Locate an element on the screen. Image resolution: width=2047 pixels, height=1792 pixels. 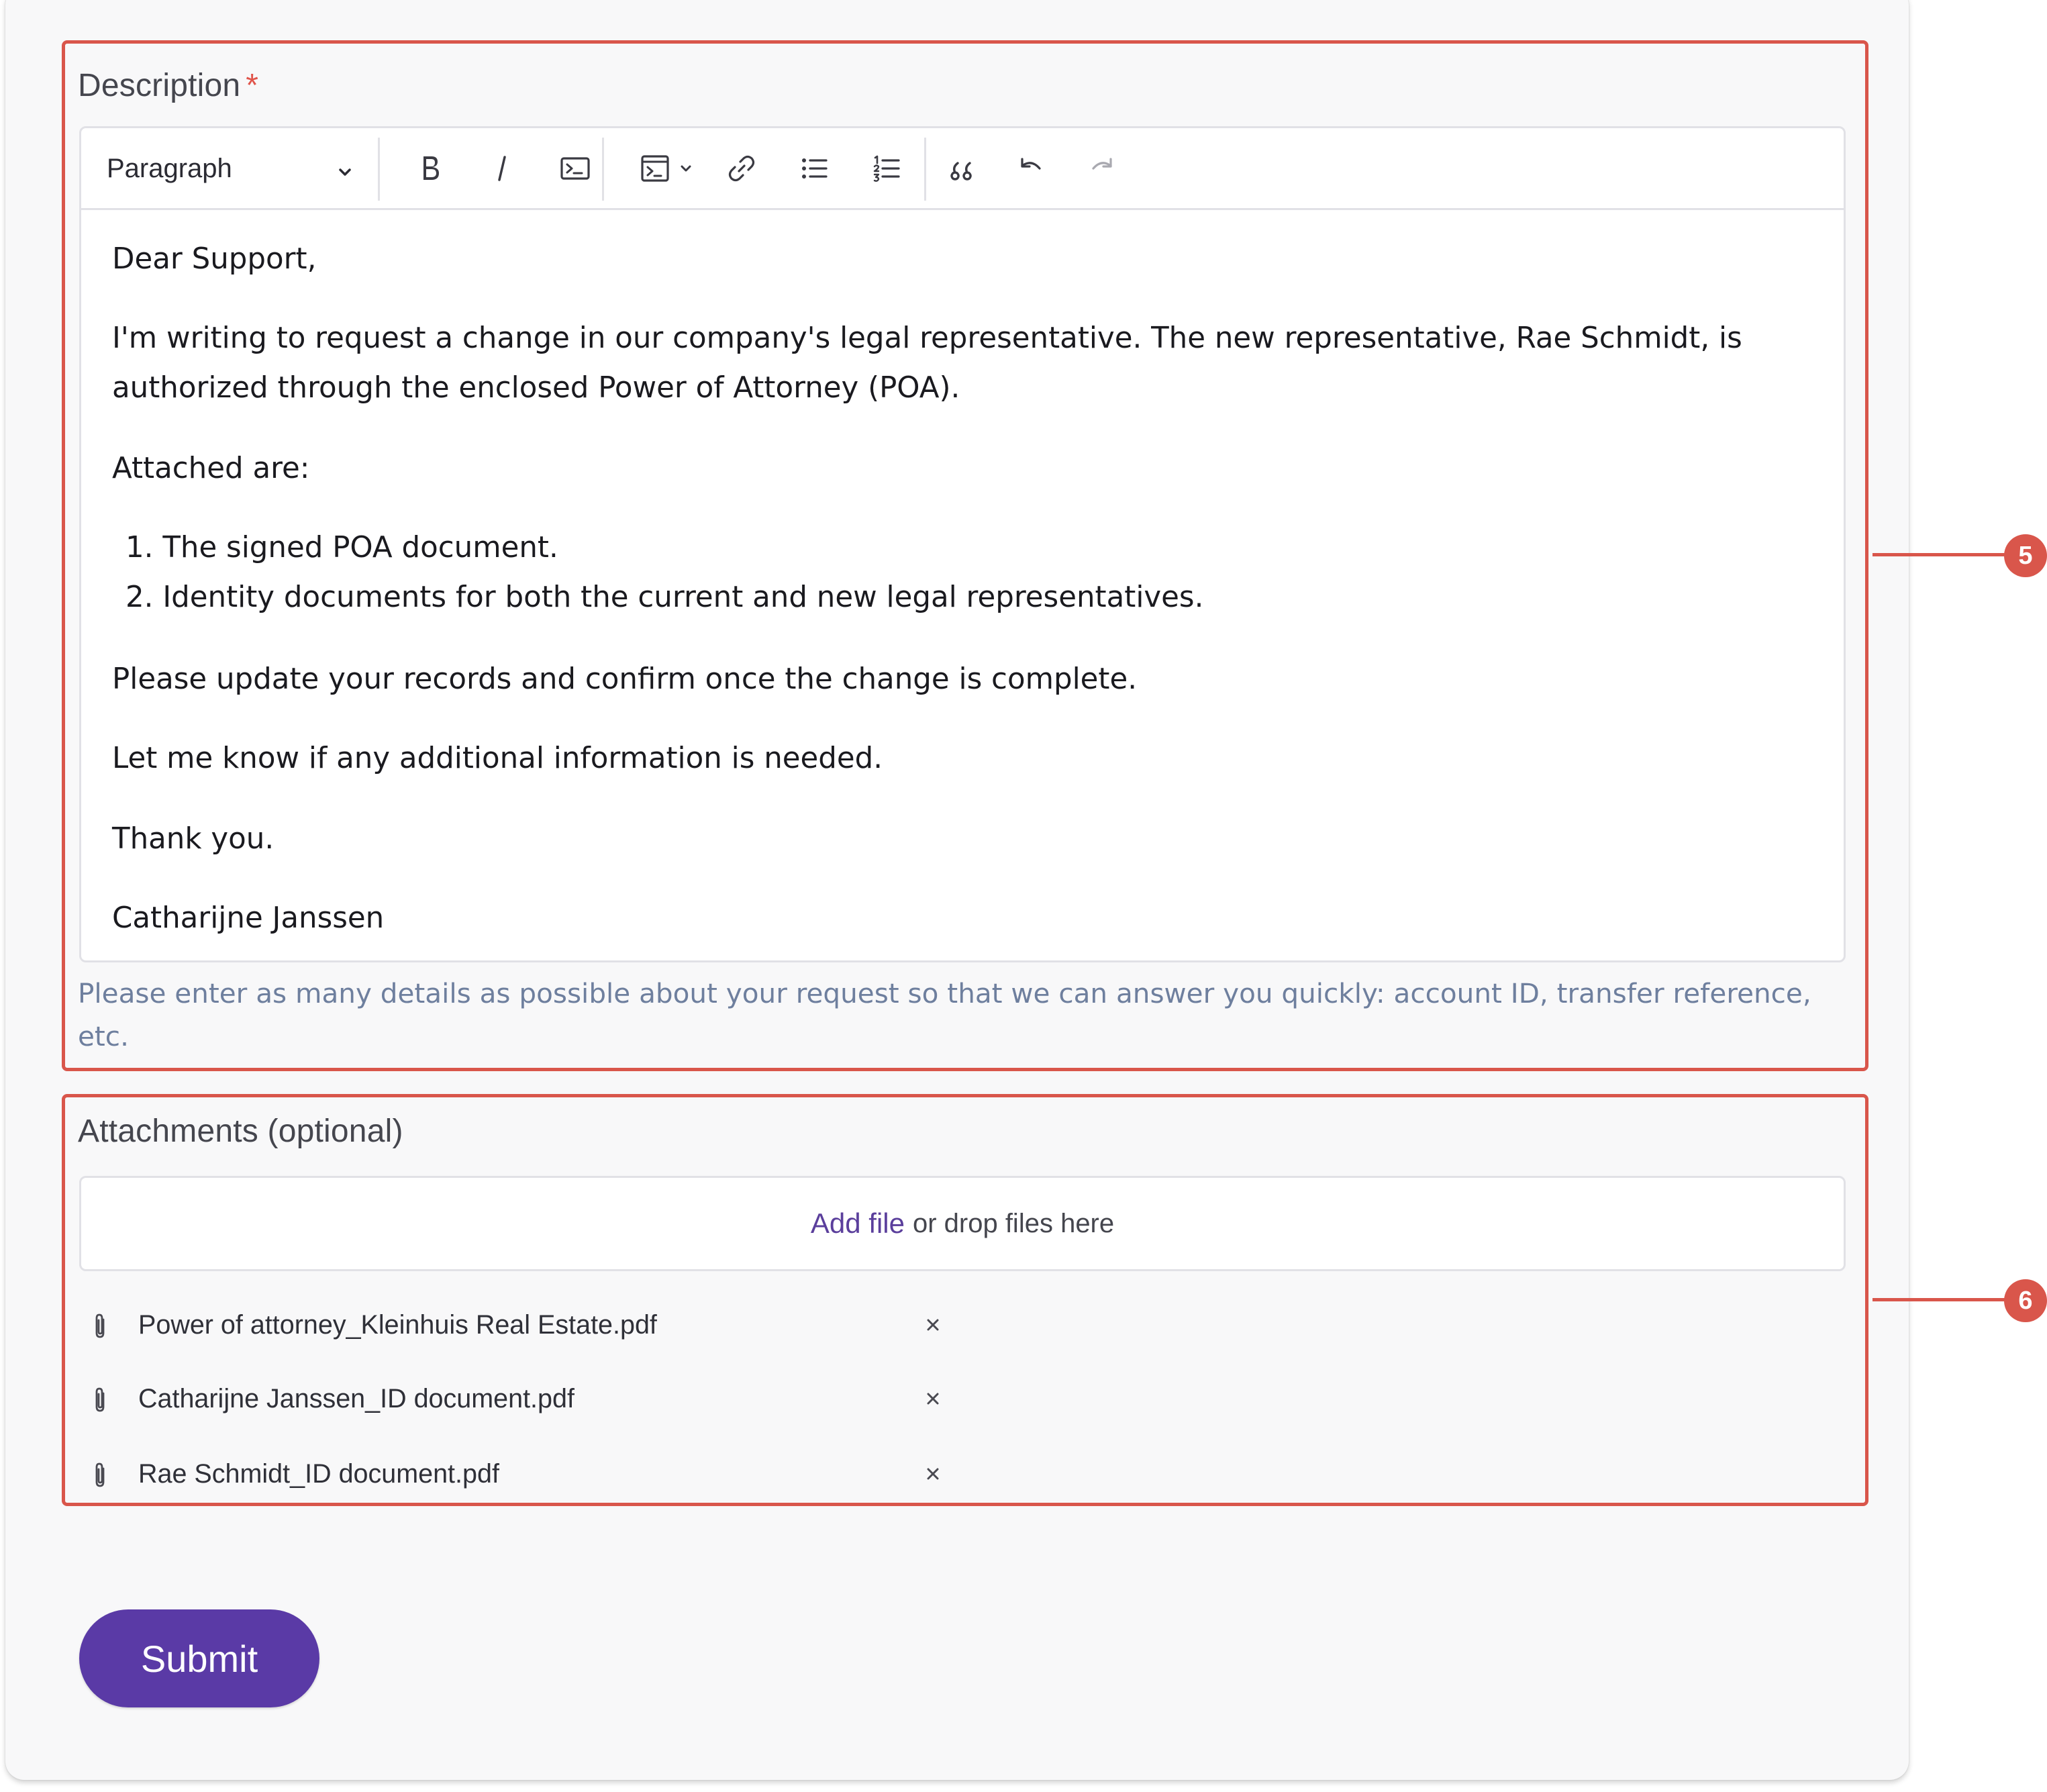
block-format-select: Paragraph is located at coordinates (231, 169).